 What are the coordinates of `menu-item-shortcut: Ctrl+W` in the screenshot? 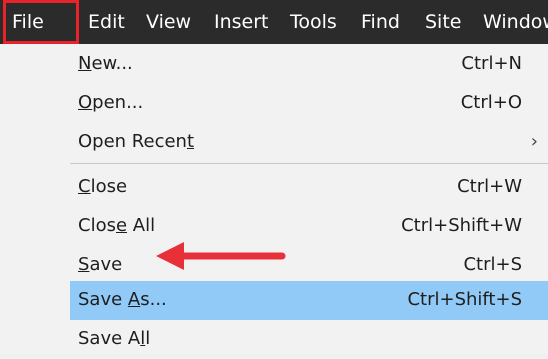 It's located at (489, 186).